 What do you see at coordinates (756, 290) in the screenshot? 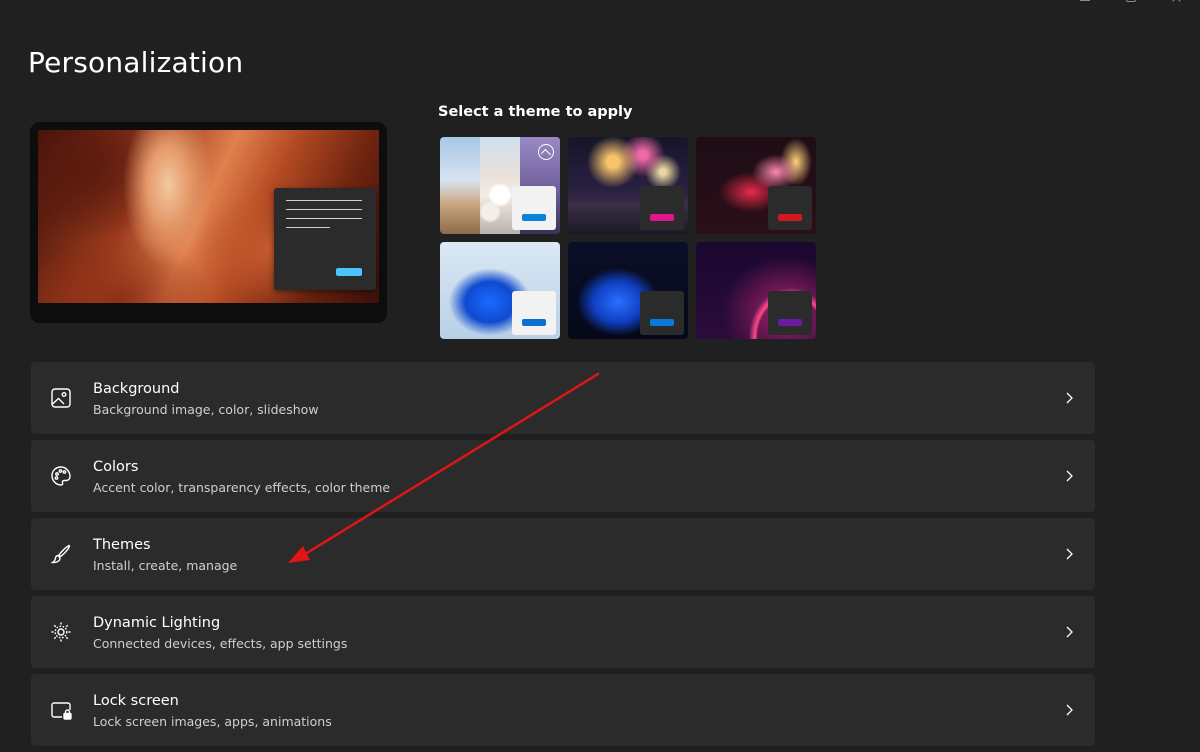
I see `theme-tile-glow-purple` at bounding box center [756, 290].